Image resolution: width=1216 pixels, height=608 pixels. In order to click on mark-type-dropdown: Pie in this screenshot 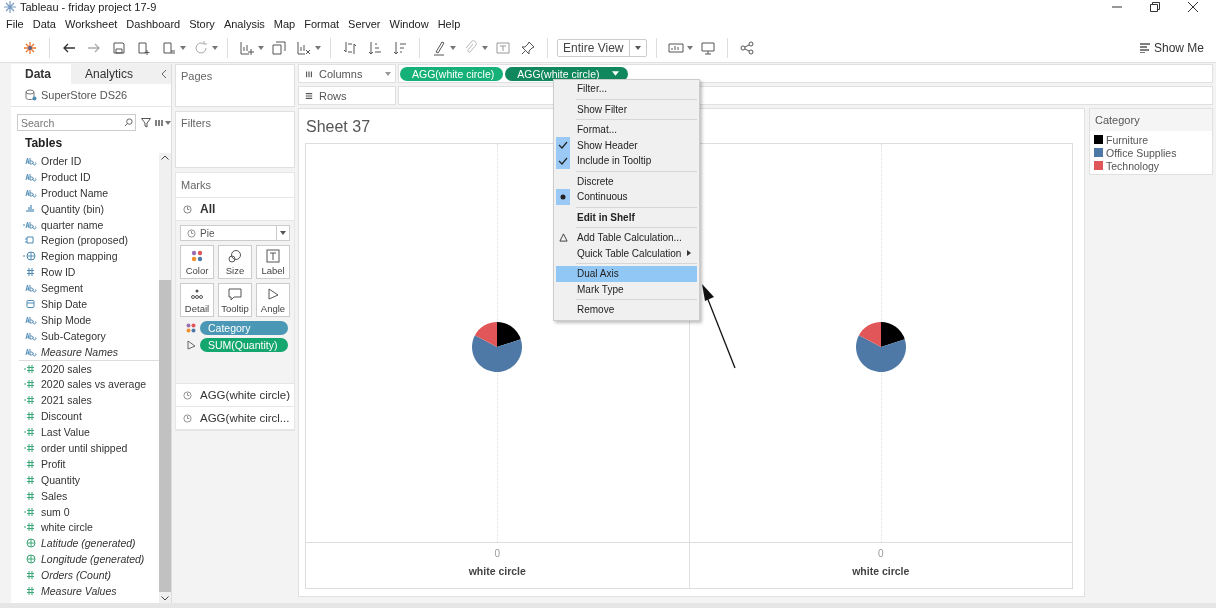, I will do `click(235, 233)`.